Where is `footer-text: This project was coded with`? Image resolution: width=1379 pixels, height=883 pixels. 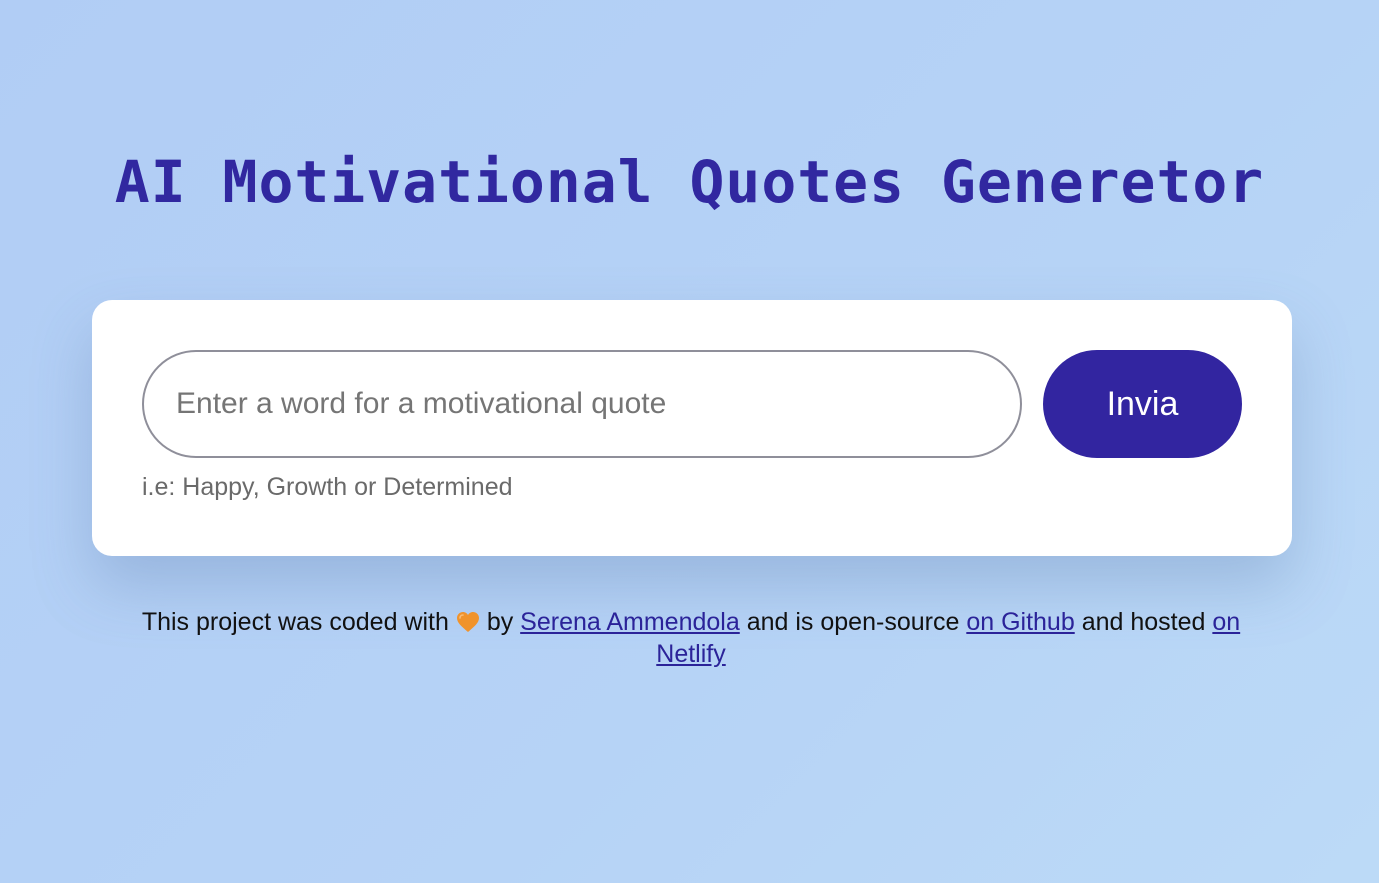 footer-text: This project was coded with is located at coordinates (295, 622).